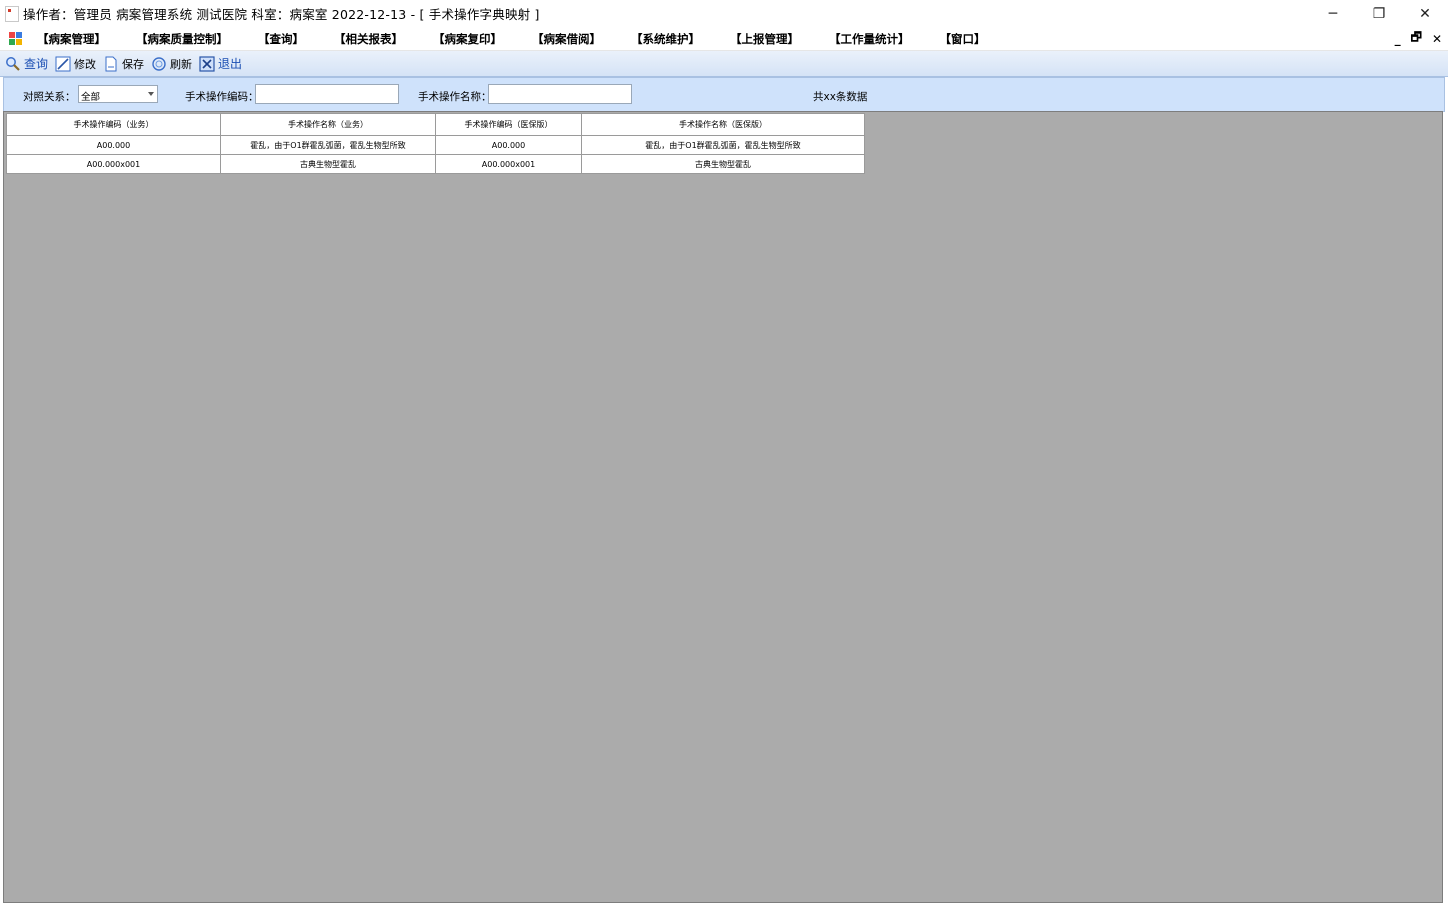 The image size is (1448, 906). I want to click on code-label: 手术操作编码：, so click(222, 97).